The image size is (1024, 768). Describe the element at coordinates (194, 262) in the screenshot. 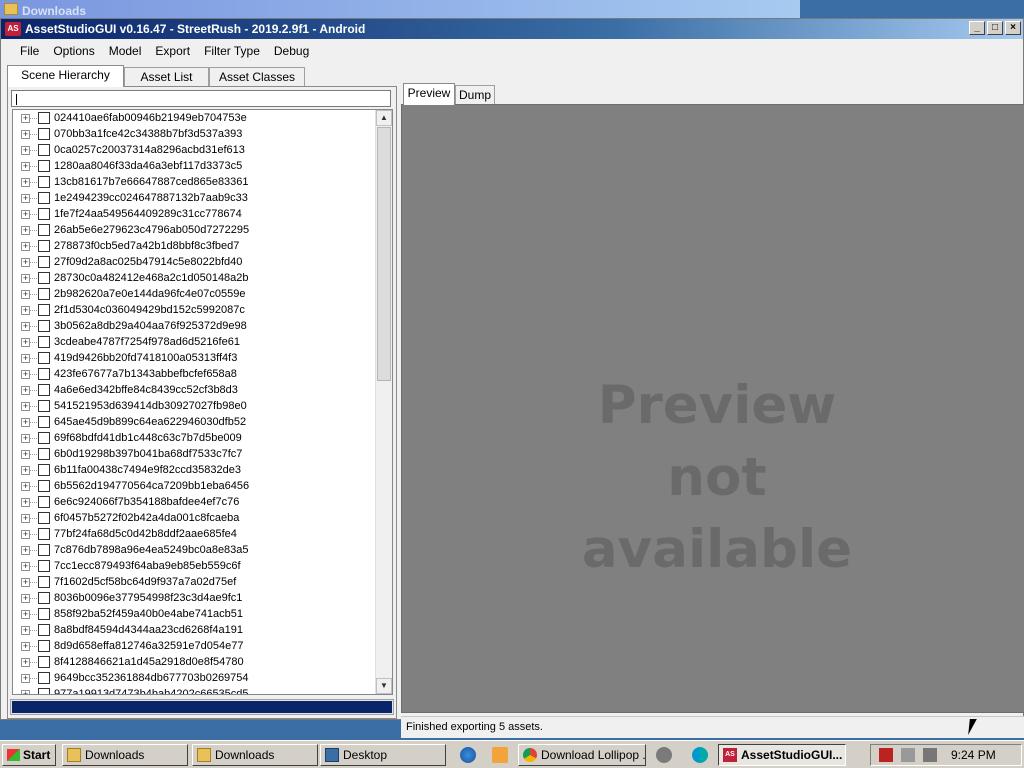

I see `tree-node: +27f09d2a8ac025b47914c5e8022bfd40` at that location.